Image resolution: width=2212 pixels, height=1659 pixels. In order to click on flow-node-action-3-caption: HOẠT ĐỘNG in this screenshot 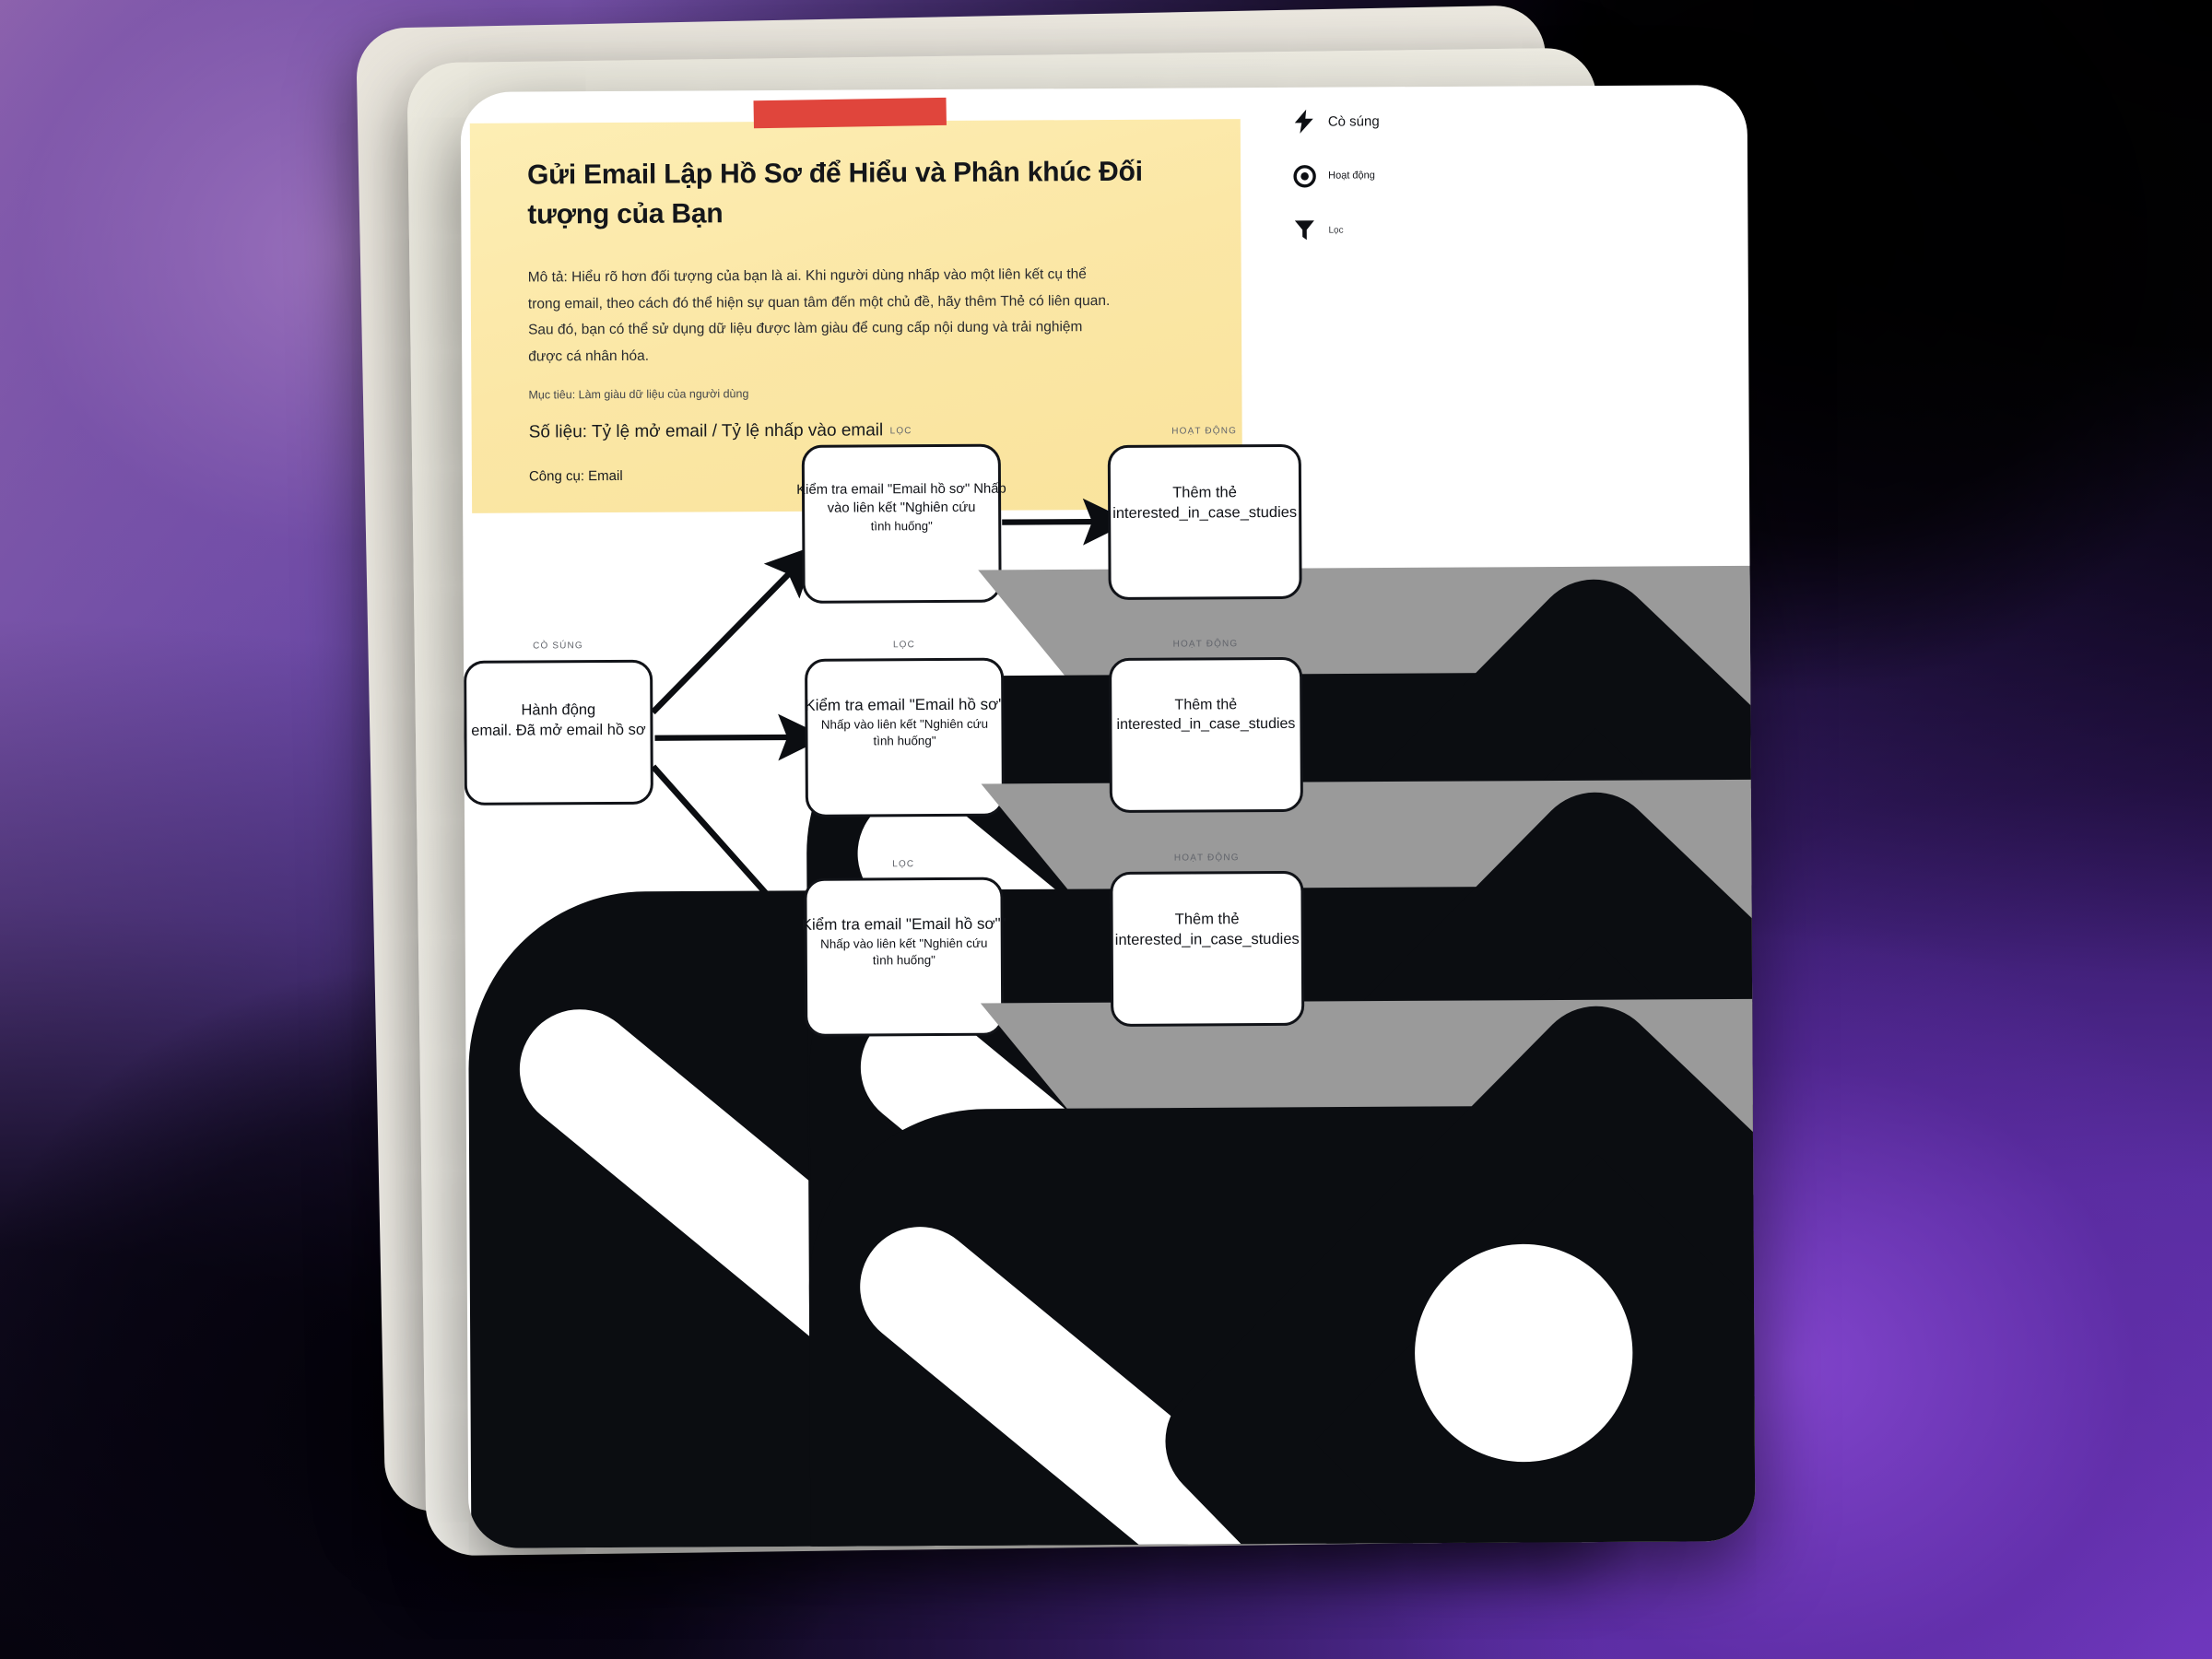, I will do `click(1206, 858)`.